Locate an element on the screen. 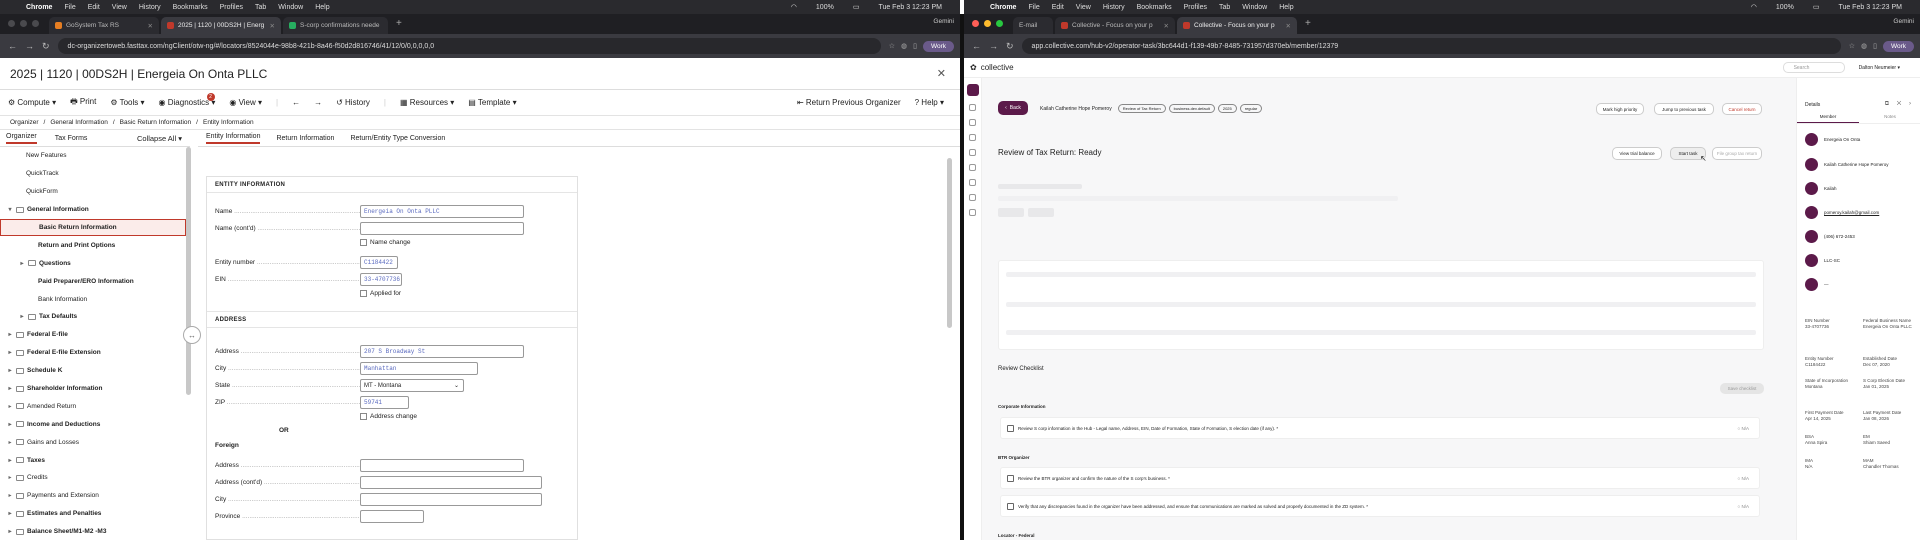 The height and width of the screenshot is (540, 1920). close-icon: ✕ is located at coordinates (941, 73).